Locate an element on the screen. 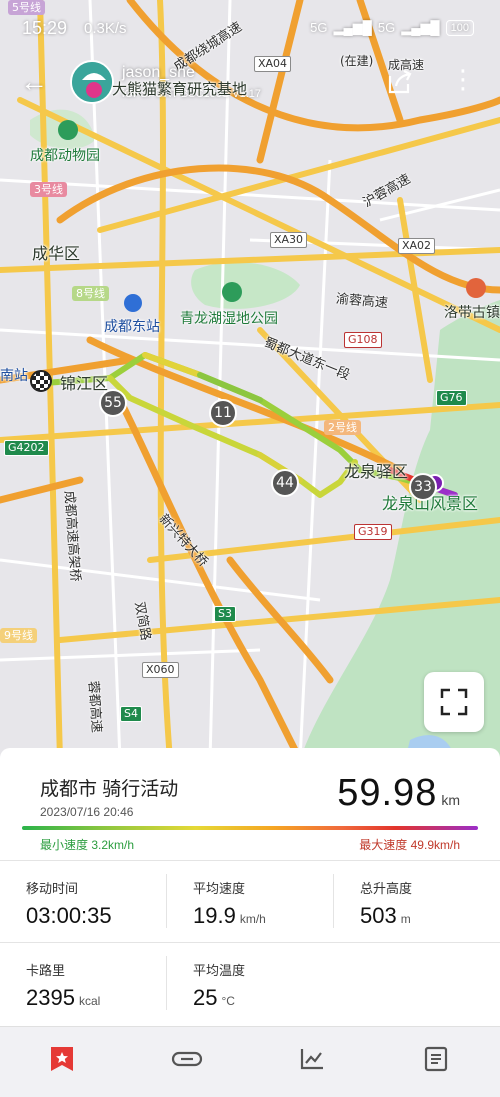 Image resolution: width=500 pixels, height=1097 pixels. document-icon is located at coordinates (436, 1059).